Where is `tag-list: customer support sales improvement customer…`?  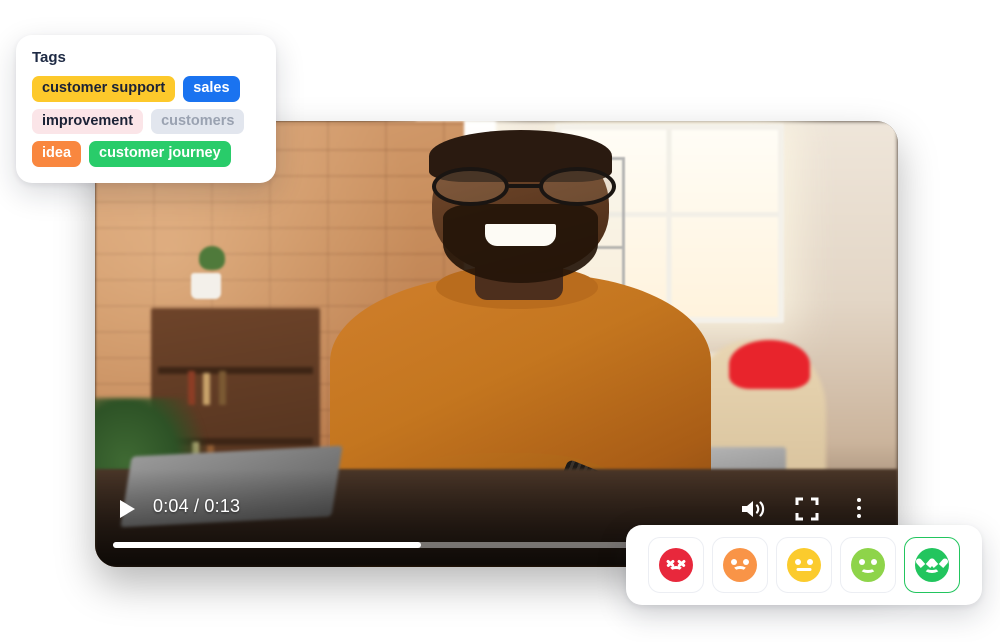 tag-list: customer support sales improvement customer… is located at coordinates (146, 122).